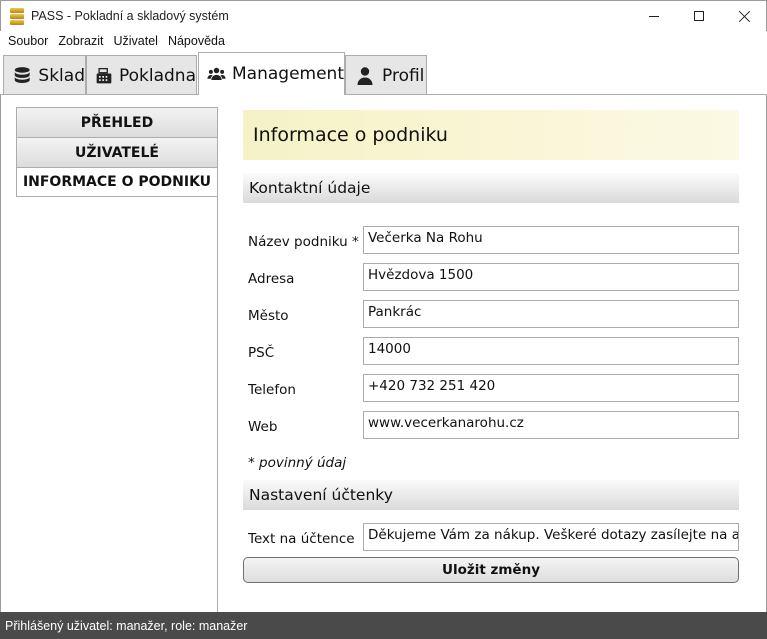 The image size is (767, 639). Describe the element at coordinates (551, 388) in the screenshot. I see `phone-input: +420 732 251 420` at that location.